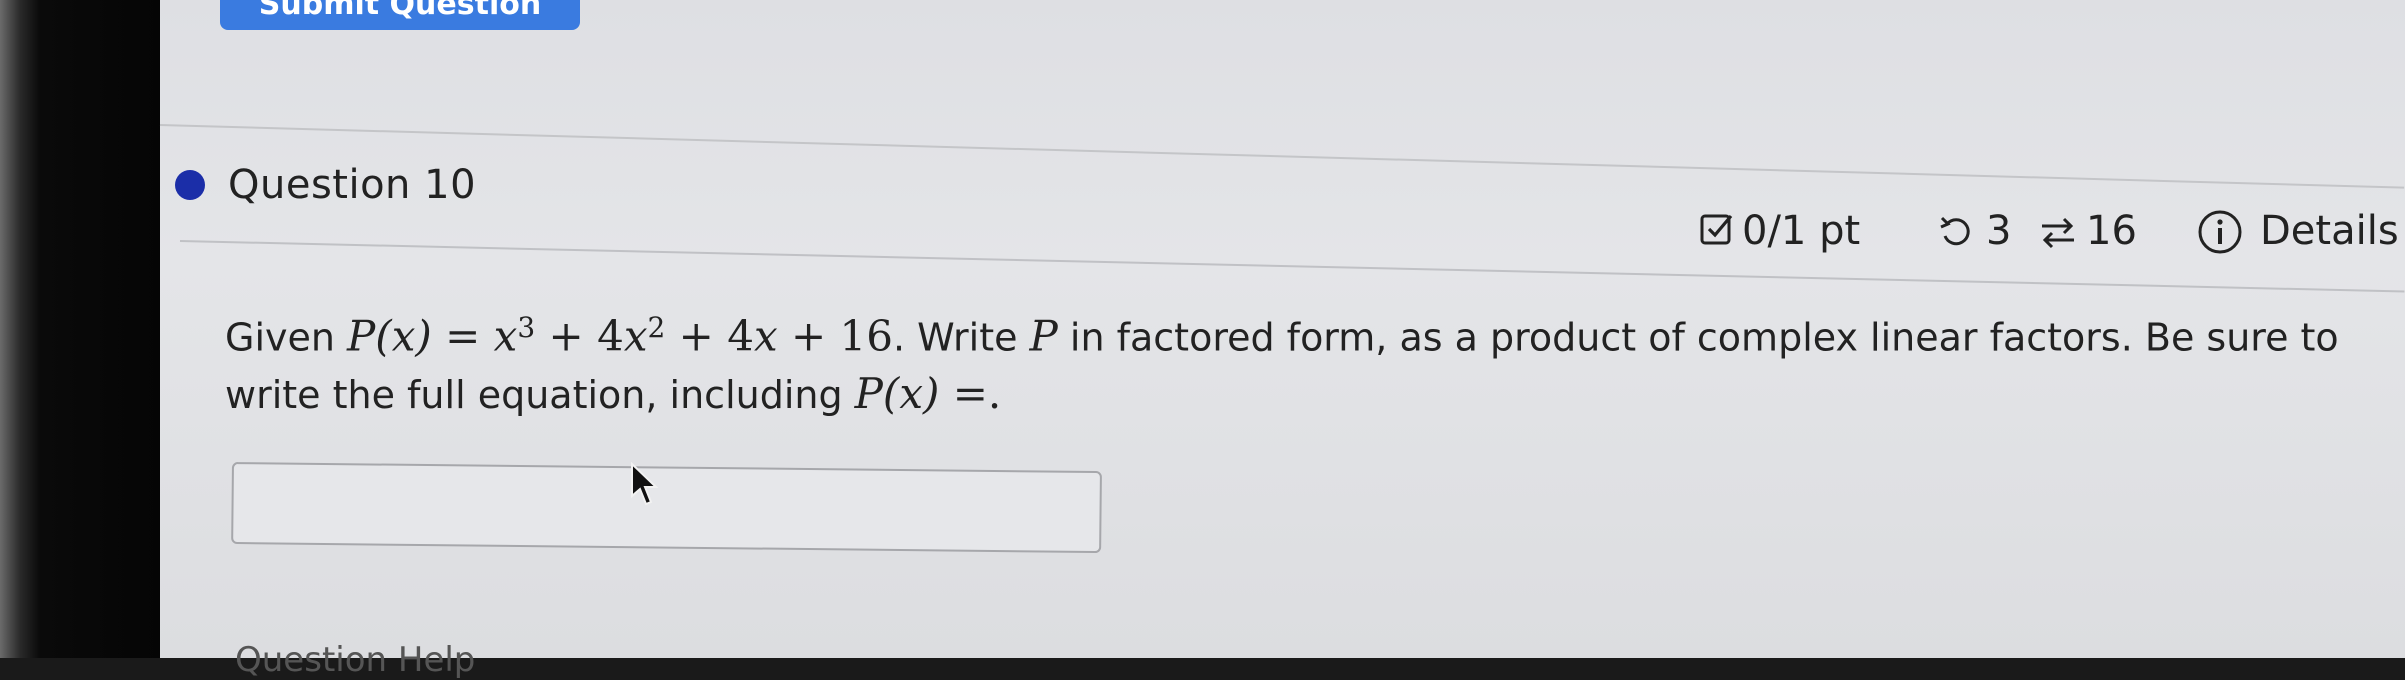 This screenshot has width=2405, height=680. Describe the element at coordinates (462, 336) in the screenshot. I see `math-equals: =` at that location.